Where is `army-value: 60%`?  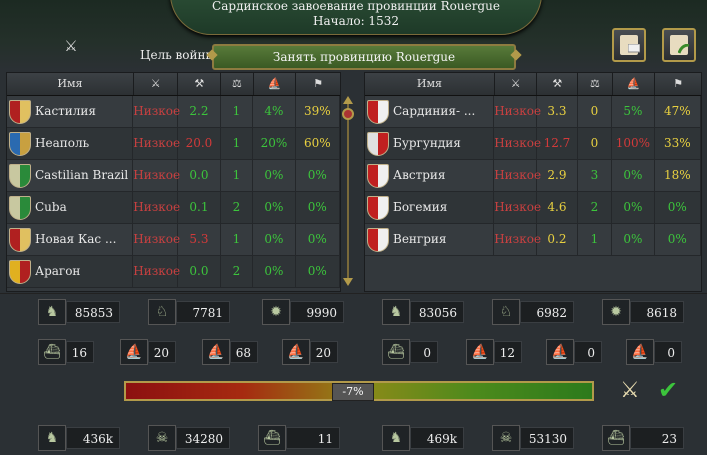 army-value: 60% is located at coordinates (318, 143).